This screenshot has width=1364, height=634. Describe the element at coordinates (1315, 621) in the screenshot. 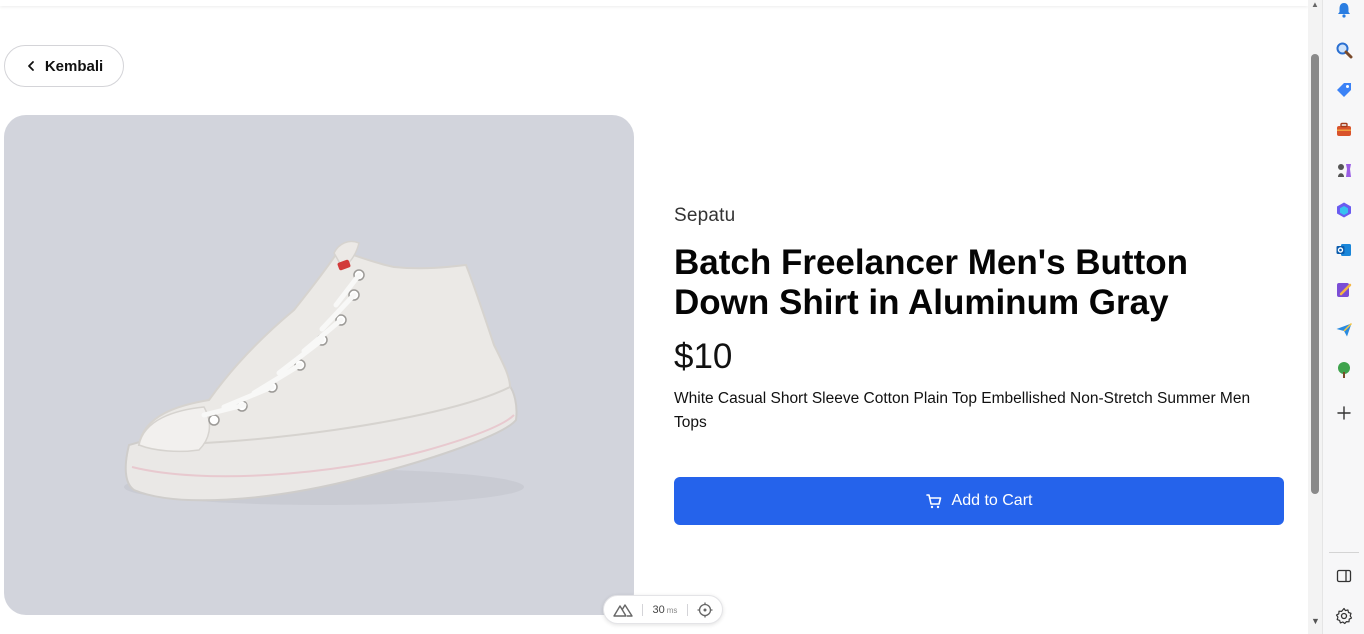

I see `scroll-down-icon: ▼` at that location.